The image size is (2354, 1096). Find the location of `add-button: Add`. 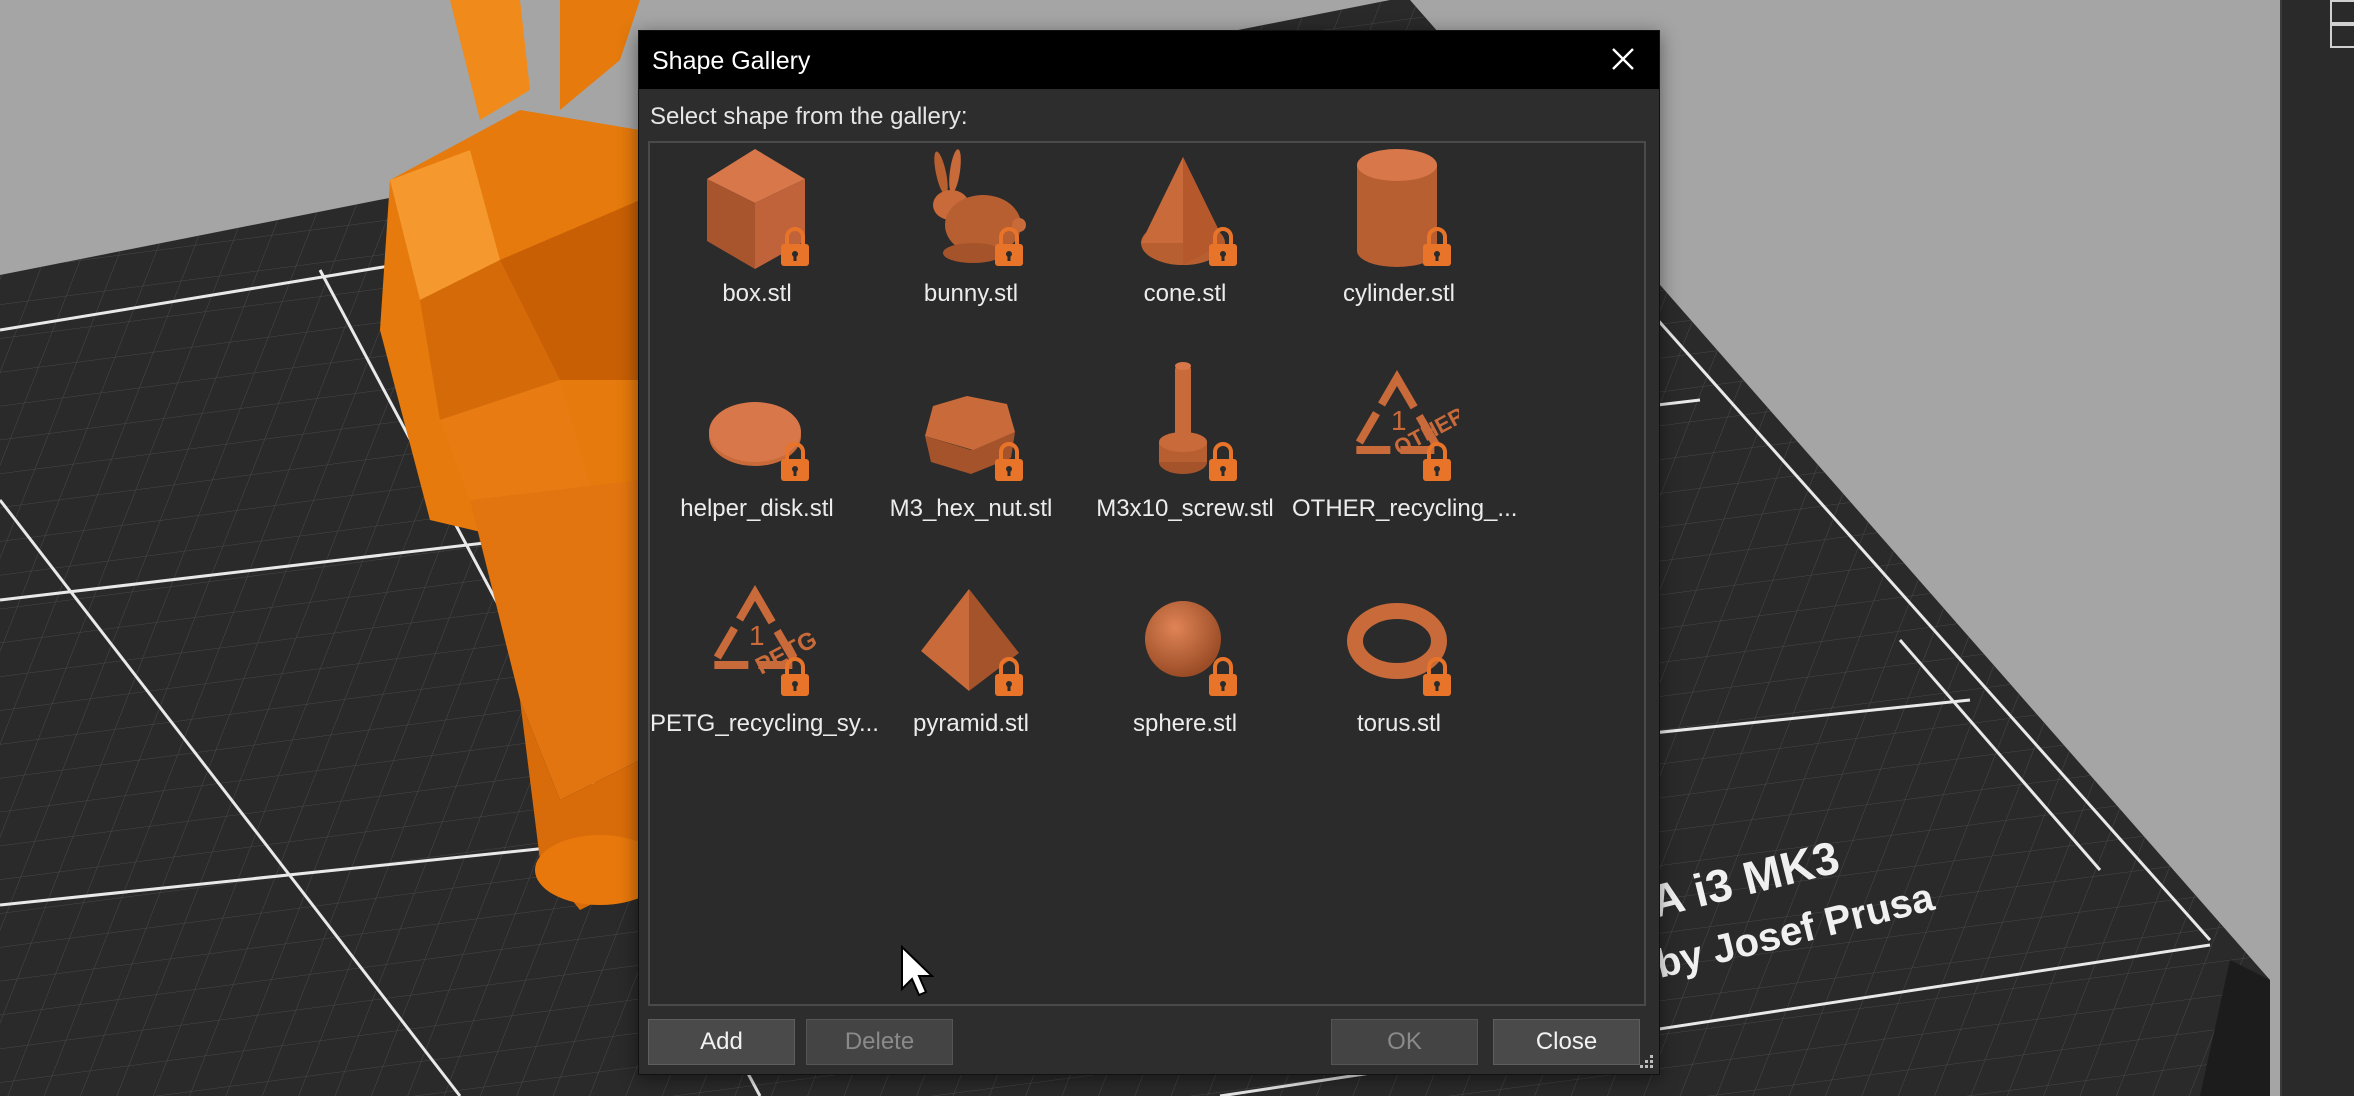

add-button: Add is located at coordinates (721, 1042).